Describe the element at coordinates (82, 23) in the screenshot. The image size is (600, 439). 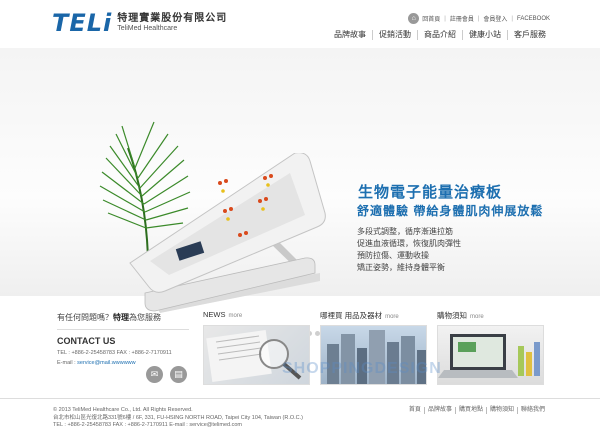
I see `logo-mark: TELi` at that location.